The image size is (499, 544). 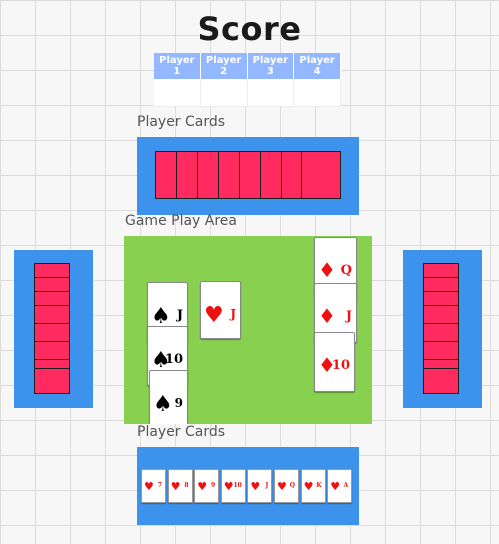 What do you see at coordinates (214, 315) in the screenshot?
I see `suit-icon: ♥` at bounding box center [214, 315].